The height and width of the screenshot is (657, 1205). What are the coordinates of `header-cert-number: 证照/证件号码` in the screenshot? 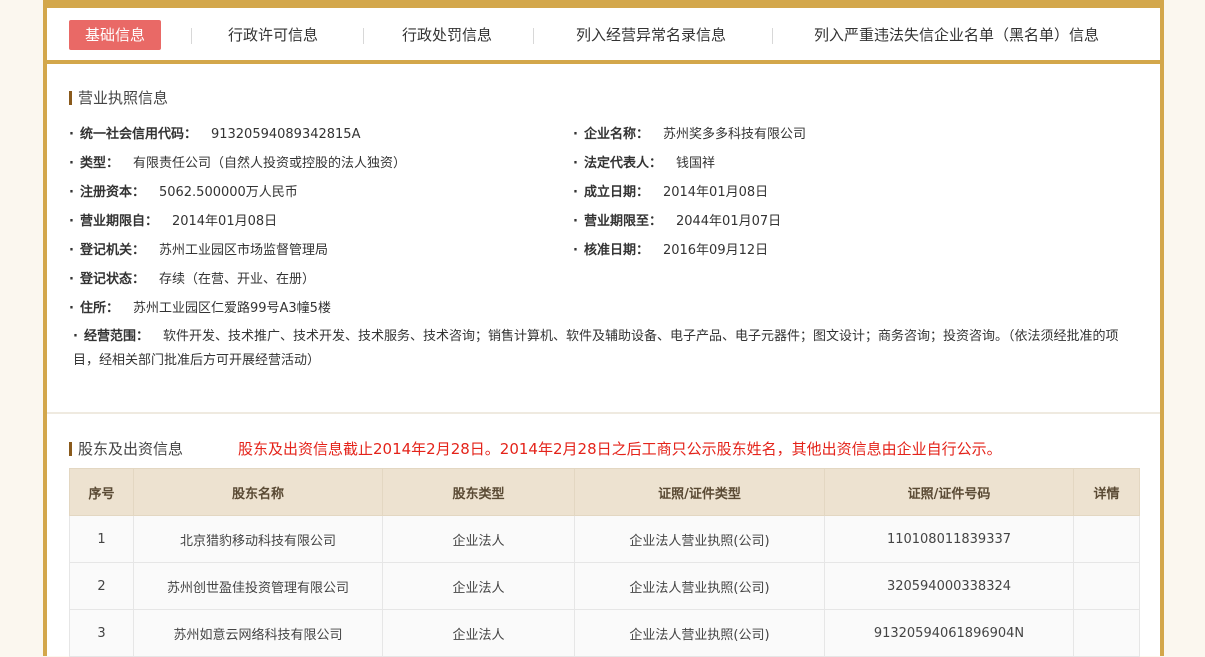 It's located at (949, 492).